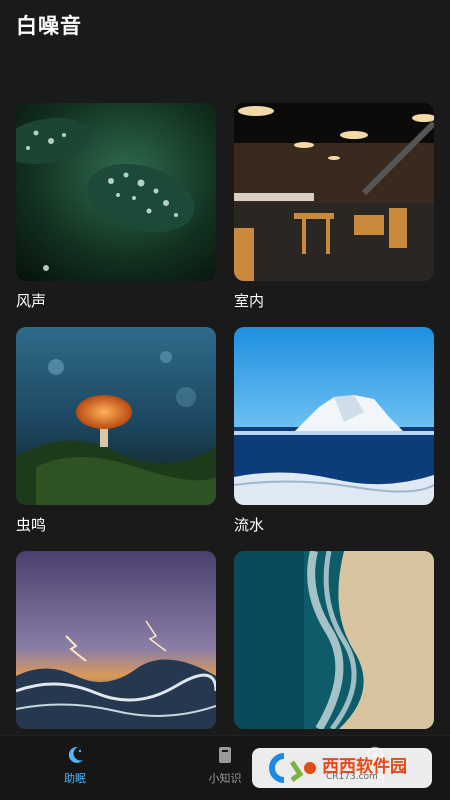 The image size is (450, 800). What do you see at coordinates (75, 770) in the screenshot?
I see `tab-sleep: 助眠` at bounding box center [75, 770].